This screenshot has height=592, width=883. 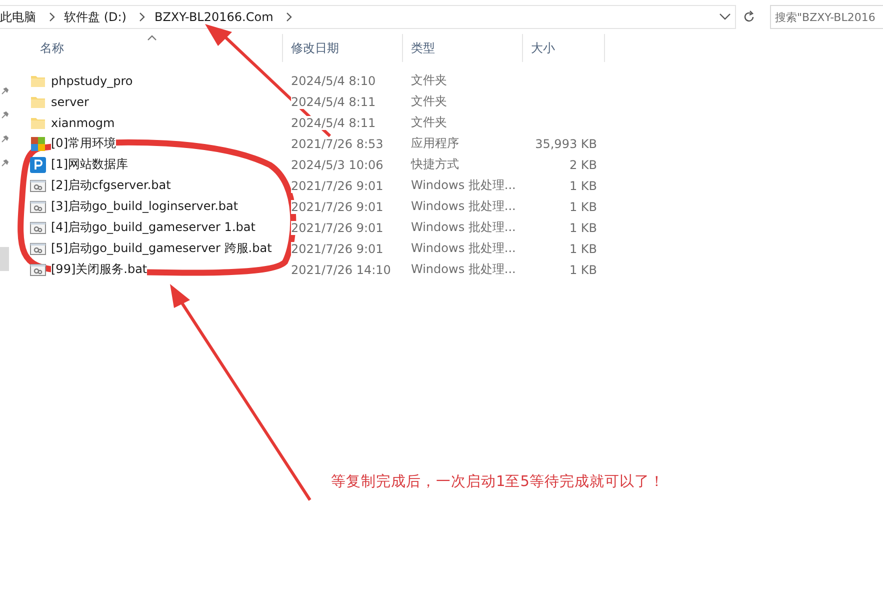 What do you see at coordinates (99, 269) in the screenshot?
I see `file-name: [99]关闭服务.bat` at bounding box center [99, 269].